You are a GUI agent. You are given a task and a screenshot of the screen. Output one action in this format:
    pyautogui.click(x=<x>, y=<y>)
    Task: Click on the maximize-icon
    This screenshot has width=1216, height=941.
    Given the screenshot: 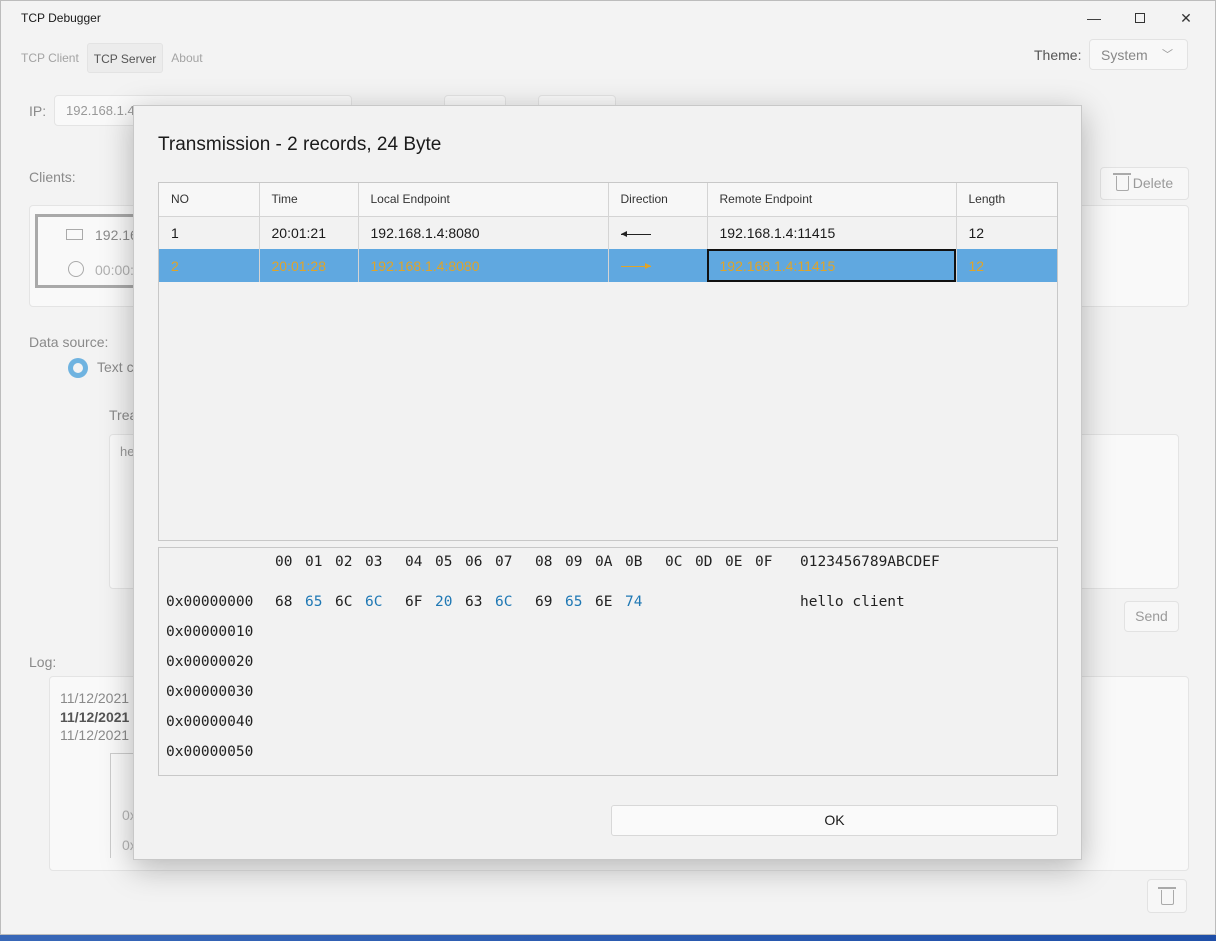 What is the action you would take?
    pyautogui.click(x=1140, y=18)
    